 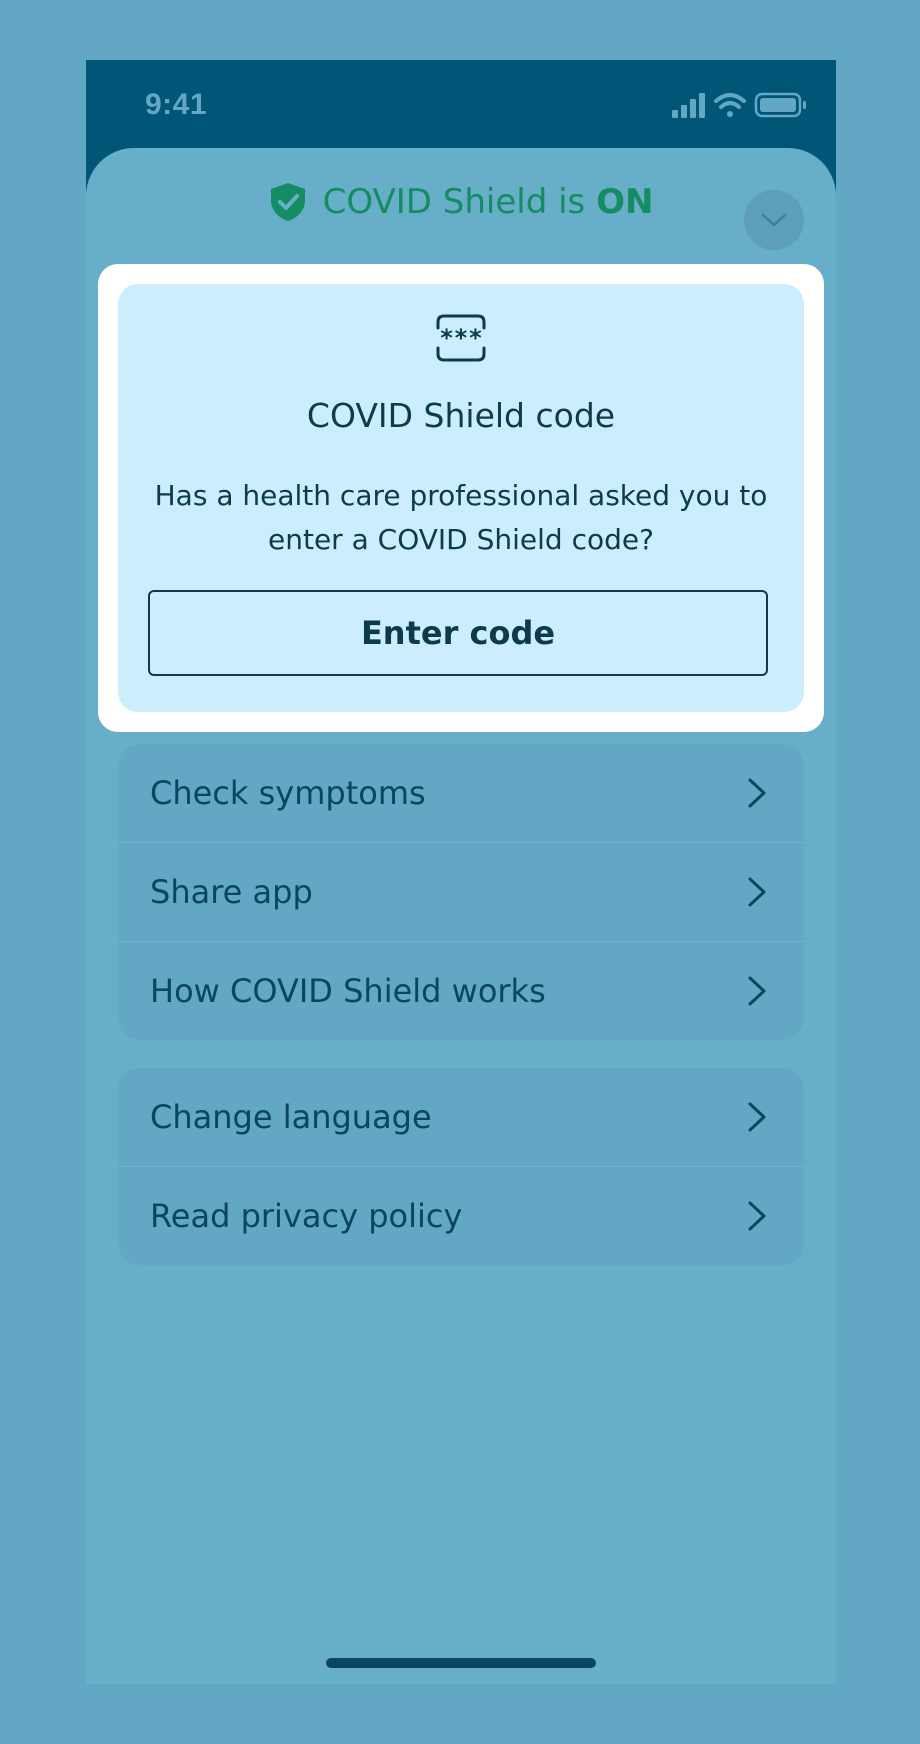 I want to click on collapse-button, so click(x=774, y=220).